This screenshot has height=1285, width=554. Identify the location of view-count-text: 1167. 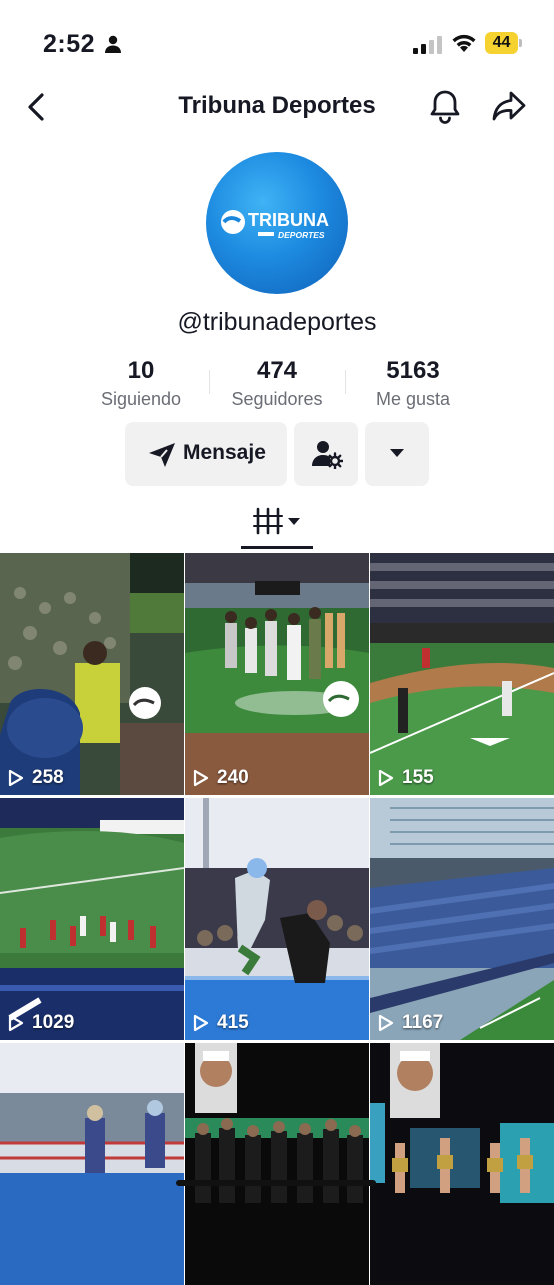
(423, 1022).